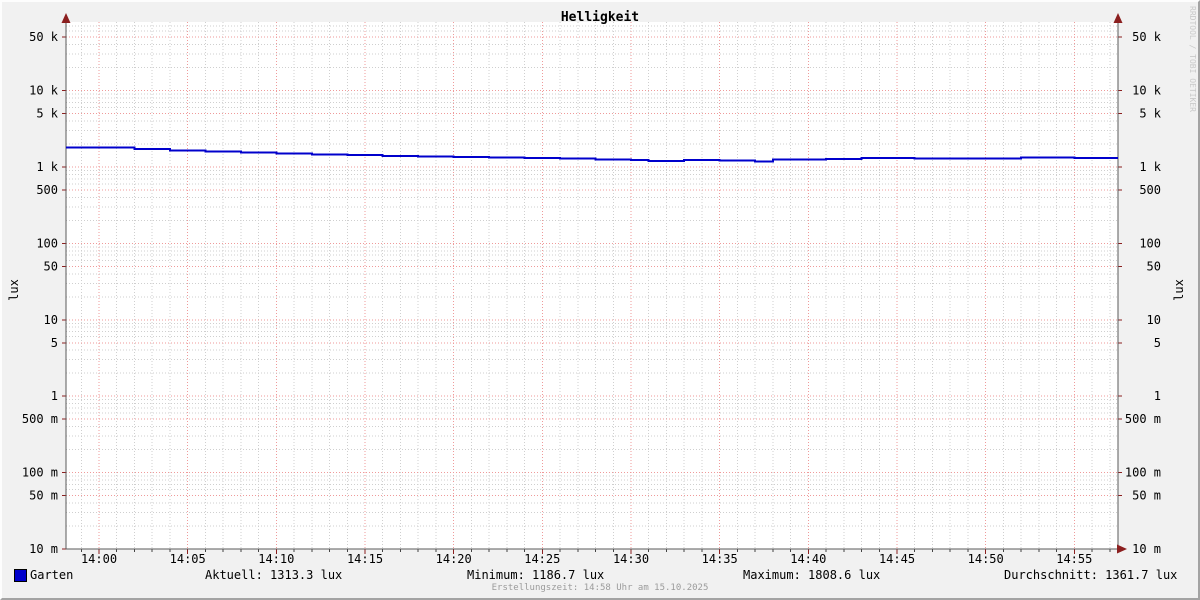  I want to click on y-axis-tick-label-left: 100, so click(47, 243).